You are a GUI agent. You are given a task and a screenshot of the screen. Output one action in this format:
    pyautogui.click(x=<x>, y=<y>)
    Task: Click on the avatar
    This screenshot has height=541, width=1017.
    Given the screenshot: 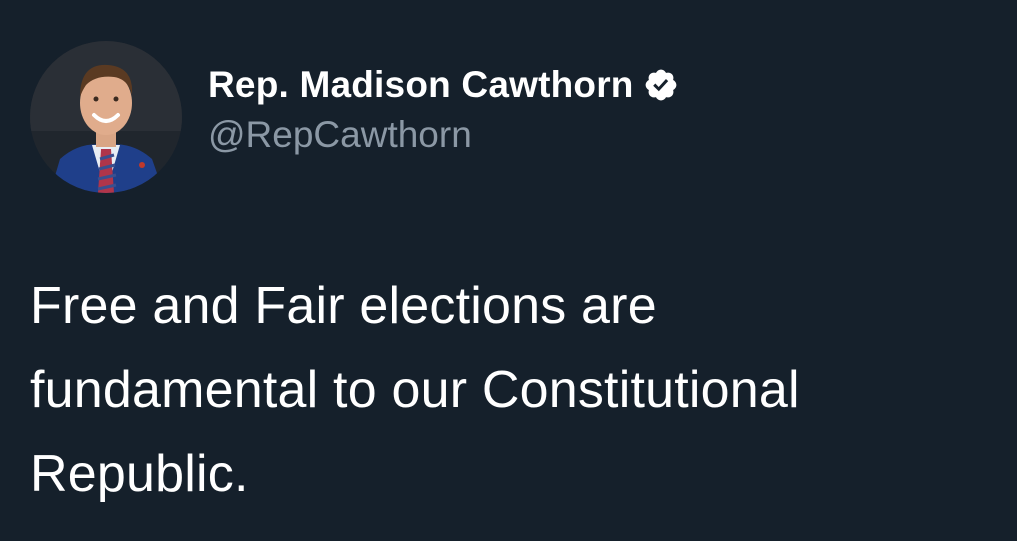 What is the action you would take?
    pyautogui.click(x=106, y=117)
    